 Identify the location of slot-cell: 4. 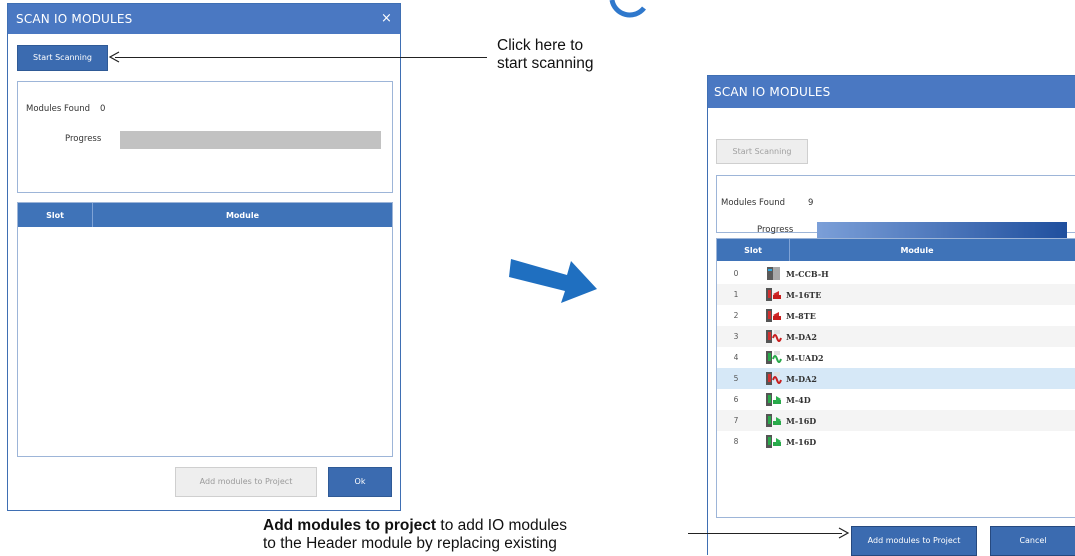
(736, 357).